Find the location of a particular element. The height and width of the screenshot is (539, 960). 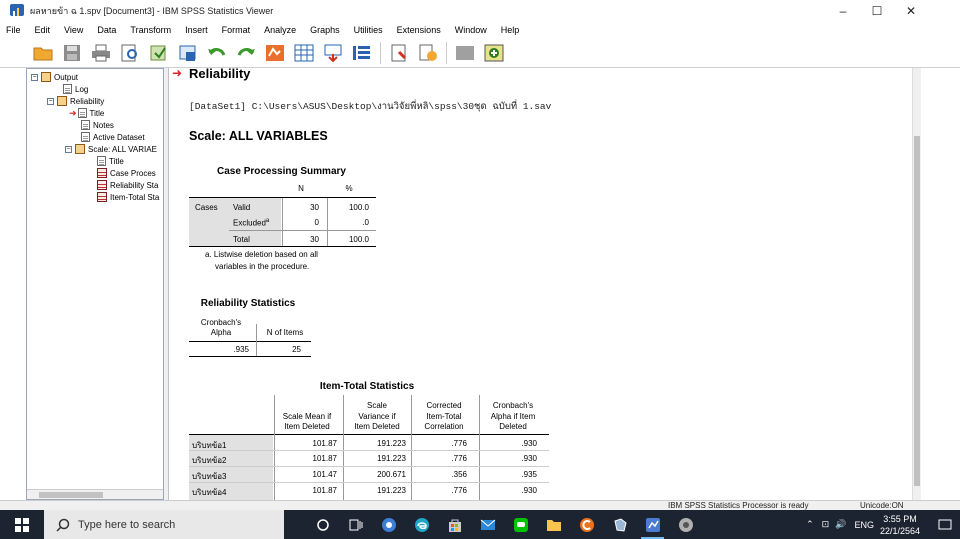

browser-icon is located at coordinates (685, 524).